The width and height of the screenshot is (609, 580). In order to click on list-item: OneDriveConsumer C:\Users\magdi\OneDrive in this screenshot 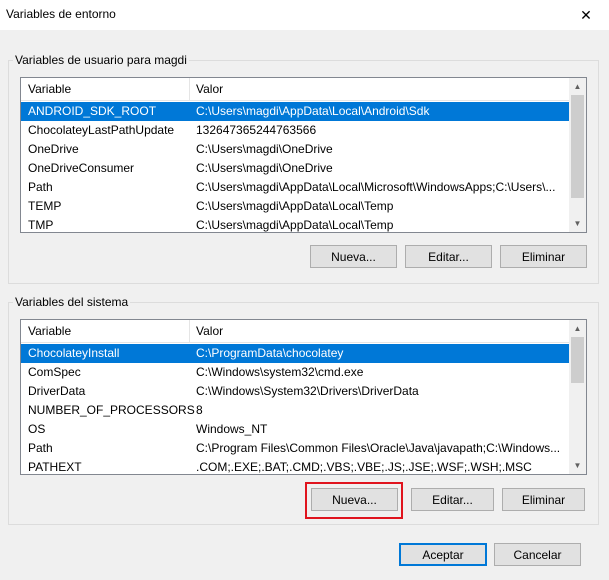, I will do `click(295, 168)`.